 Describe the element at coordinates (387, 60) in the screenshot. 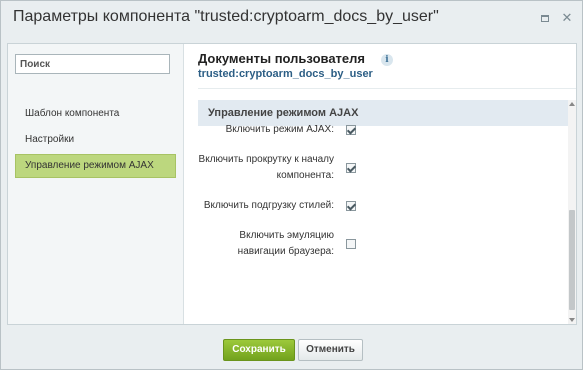

I see `info-icon: i` at that location.